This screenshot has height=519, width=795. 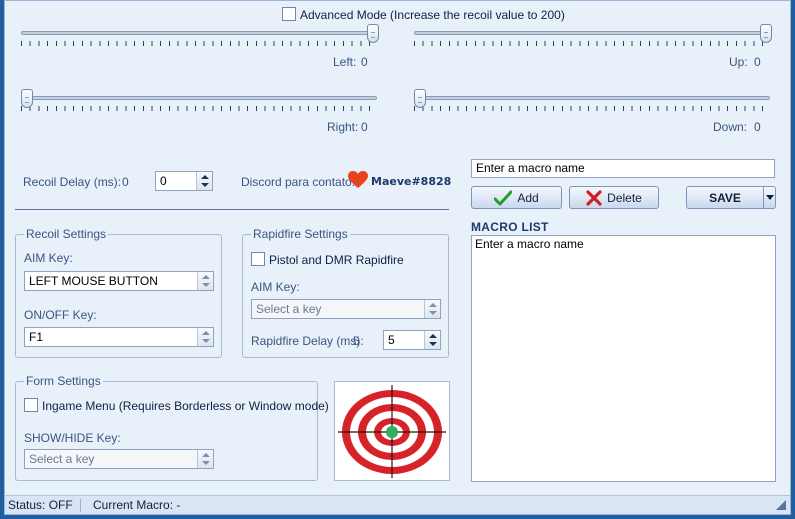 What do you see at coordinates (199, 43) in the screenshot?
I see `left-slider-ticks` at bounding box center [199, 43].